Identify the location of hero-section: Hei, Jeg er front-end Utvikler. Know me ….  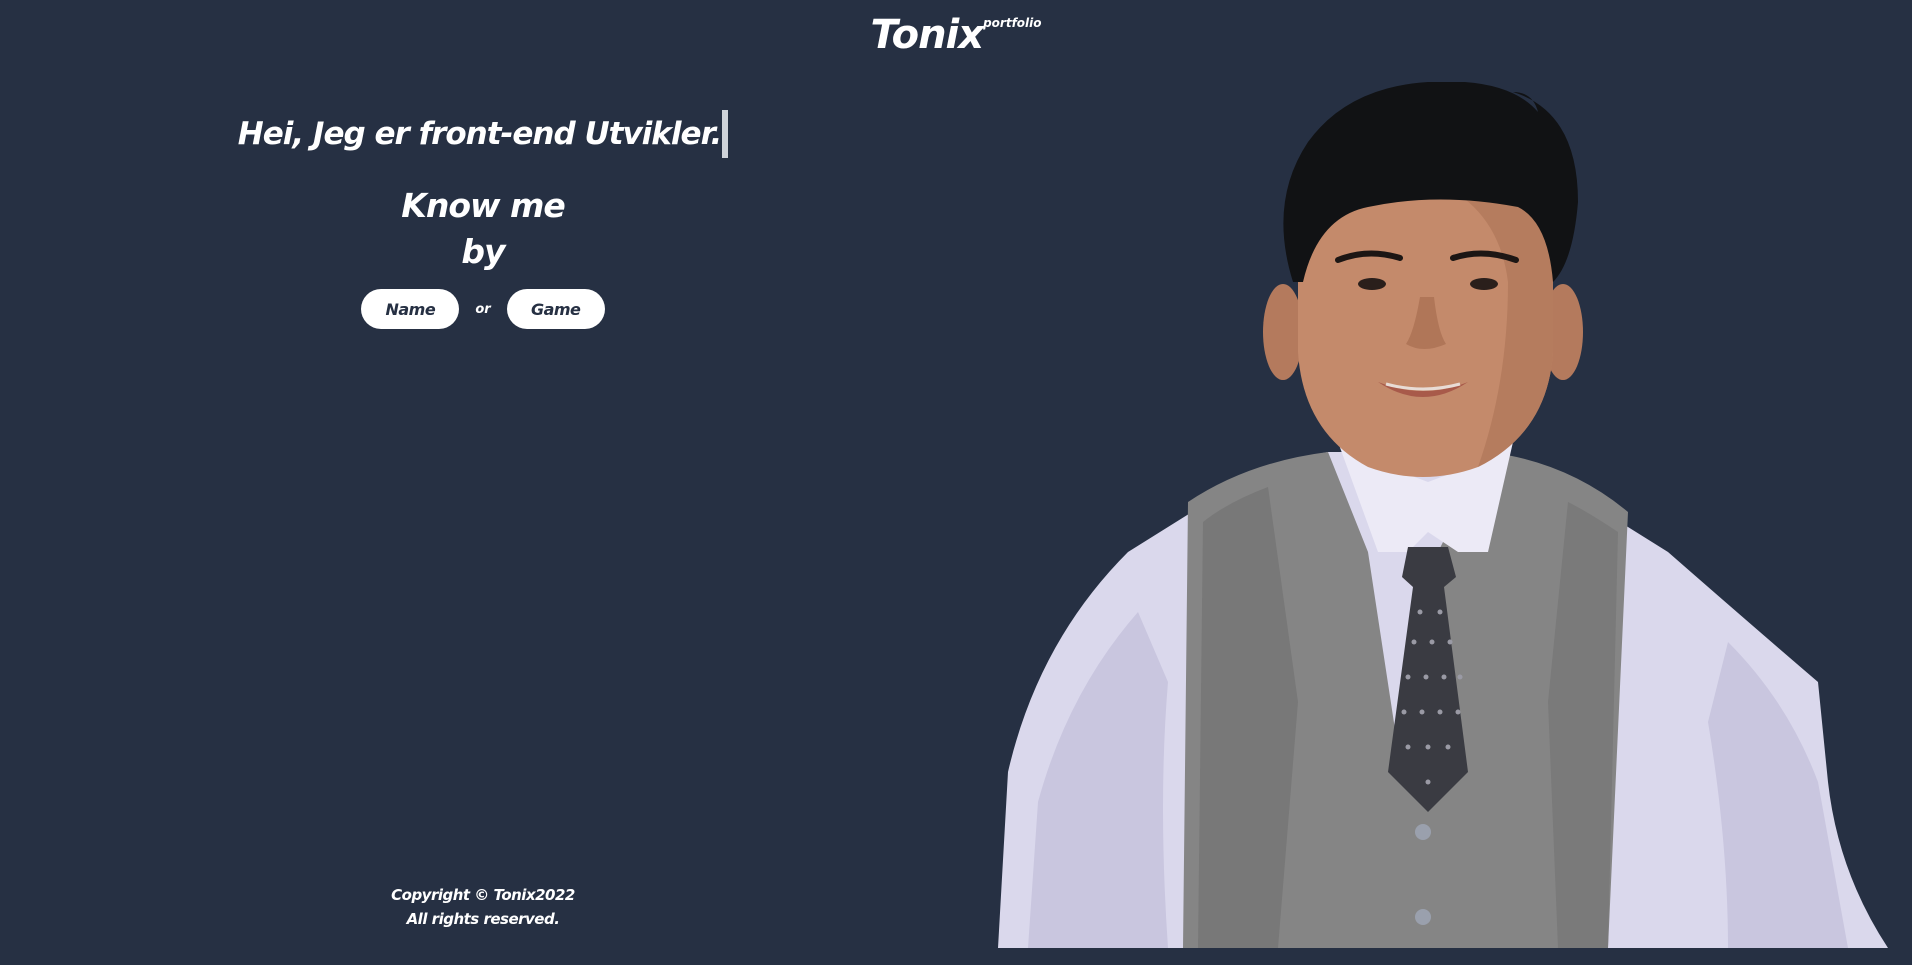
(483, 219).